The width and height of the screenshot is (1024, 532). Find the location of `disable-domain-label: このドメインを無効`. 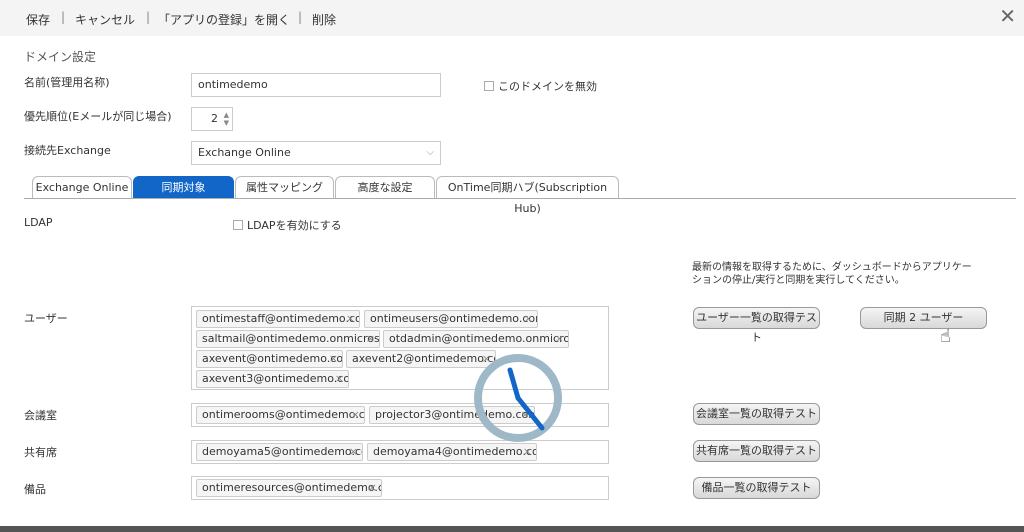

disable-domain-label: このドメインを無効 is located at coordinates (547, 86).